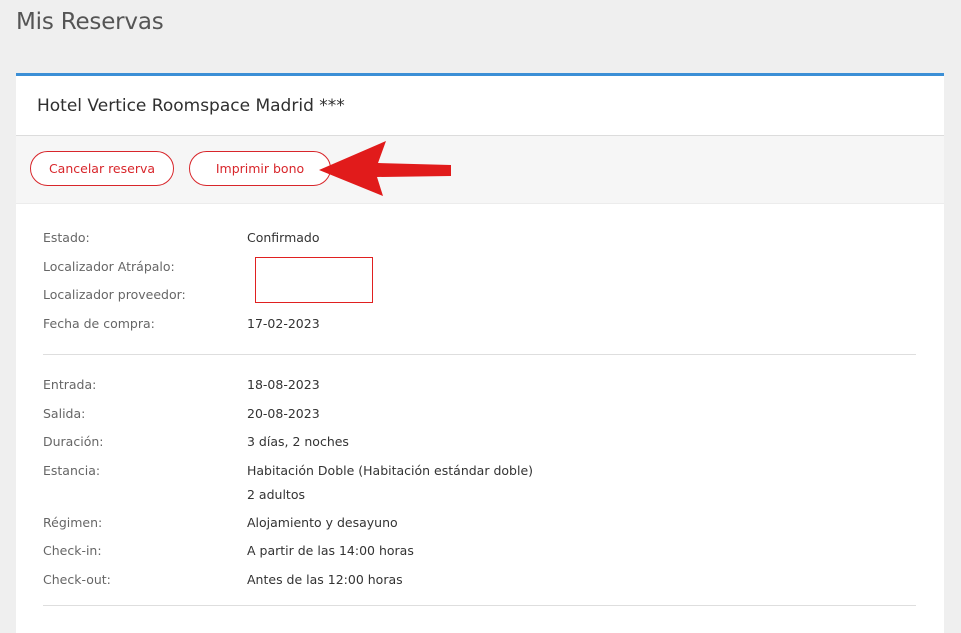  Describe the element at coordinates (480, 170) in the screenshot. I see `booking-actions: Cancelar reserva Imprimir bono` at that location.